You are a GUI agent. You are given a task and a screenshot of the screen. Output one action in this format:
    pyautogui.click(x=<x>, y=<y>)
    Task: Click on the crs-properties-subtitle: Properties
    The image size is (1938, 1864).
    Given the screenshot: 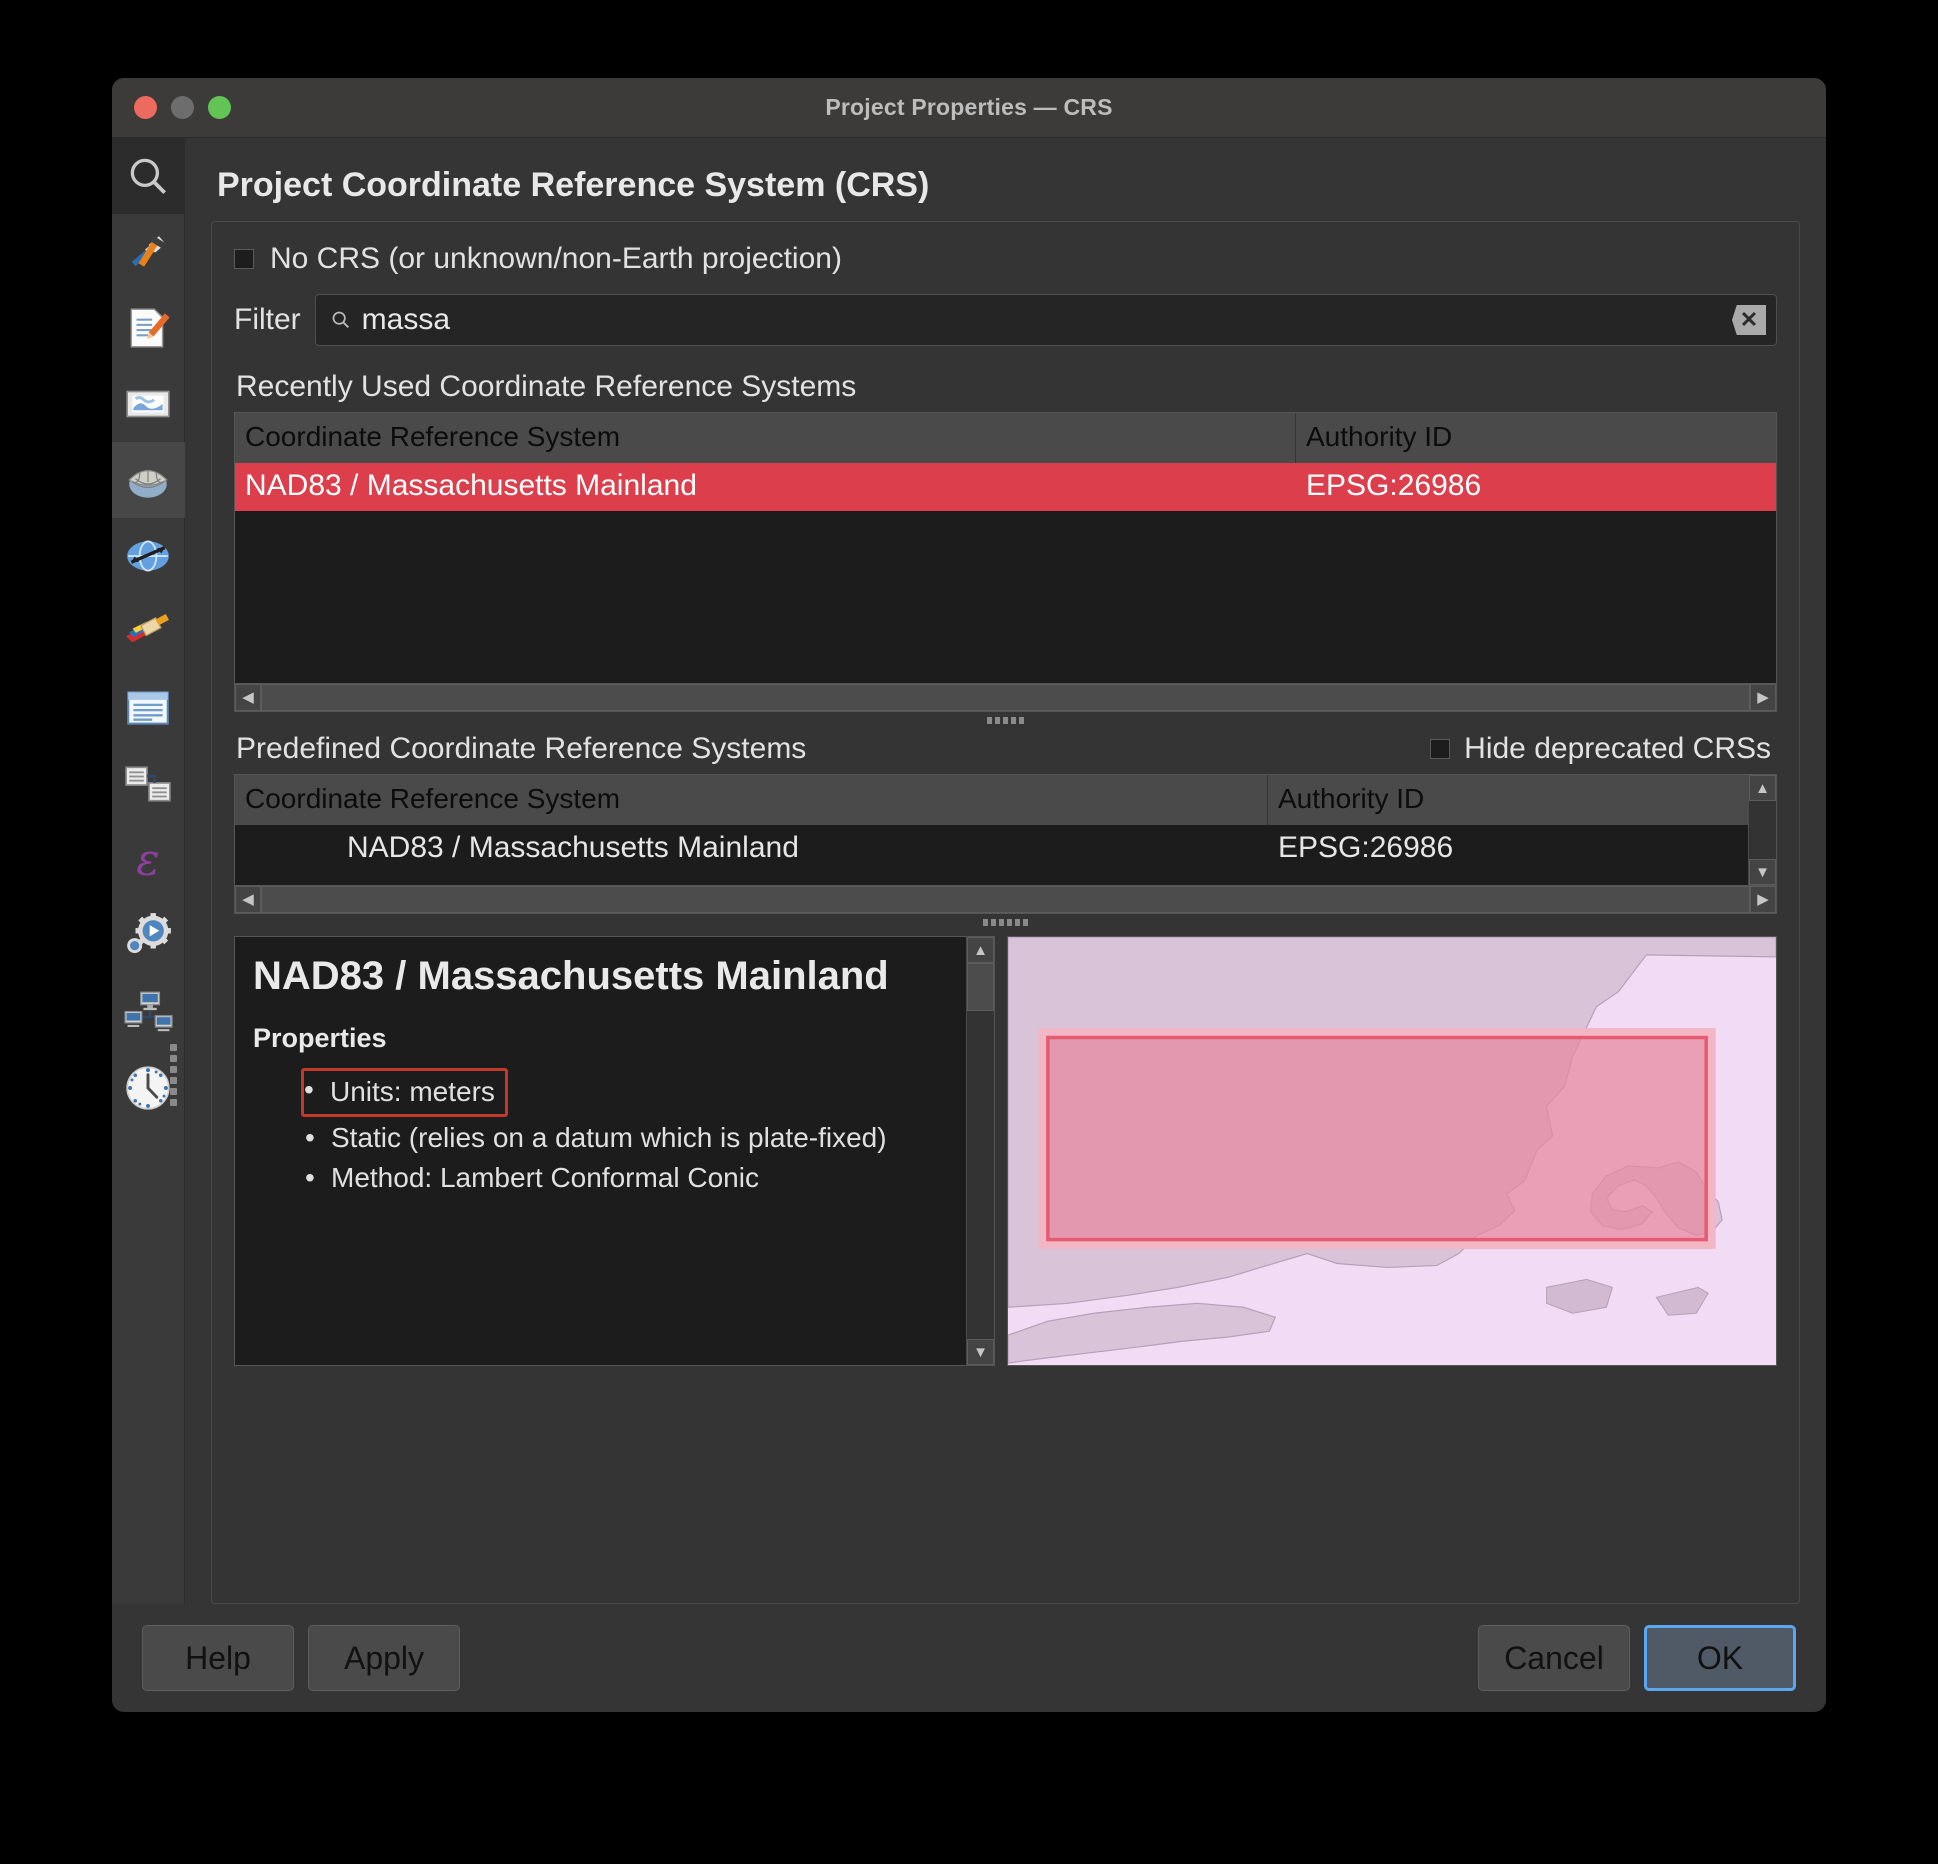 What is the action you would take?
    pyautogui.click(x=320, y=1038)
    